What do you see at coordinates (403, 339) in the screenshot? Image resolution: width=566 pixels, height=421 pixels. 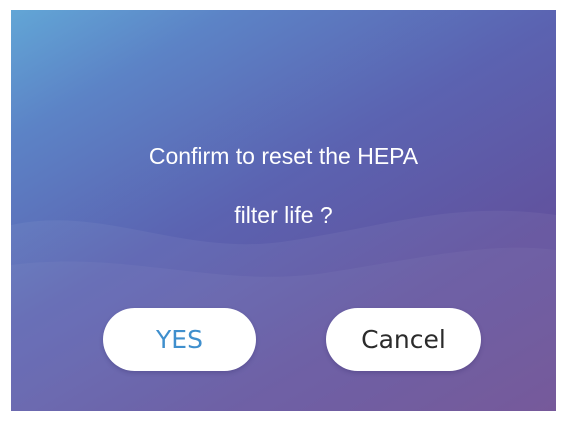 I see `cancel-button: Cancel` at bounding box center [403, 339].